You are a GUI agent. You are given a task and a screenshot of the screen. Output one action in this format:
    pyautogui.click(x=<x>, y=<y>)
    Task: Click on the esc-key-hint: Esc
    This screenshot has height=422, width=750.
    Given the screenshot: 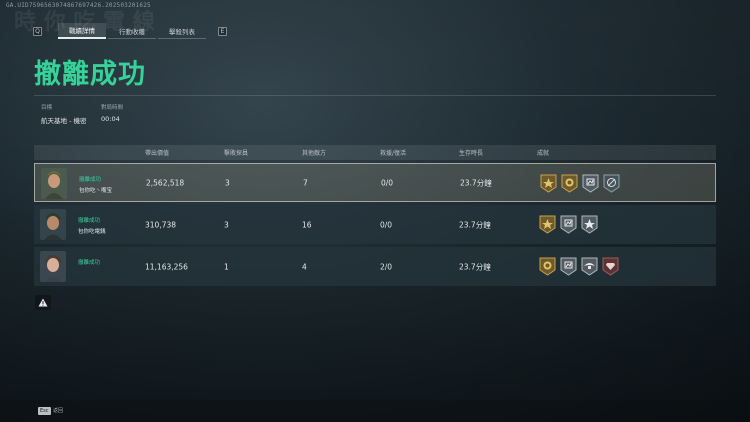 What is the action you would take?
    pyautogui.click(x=44, y=411)
    